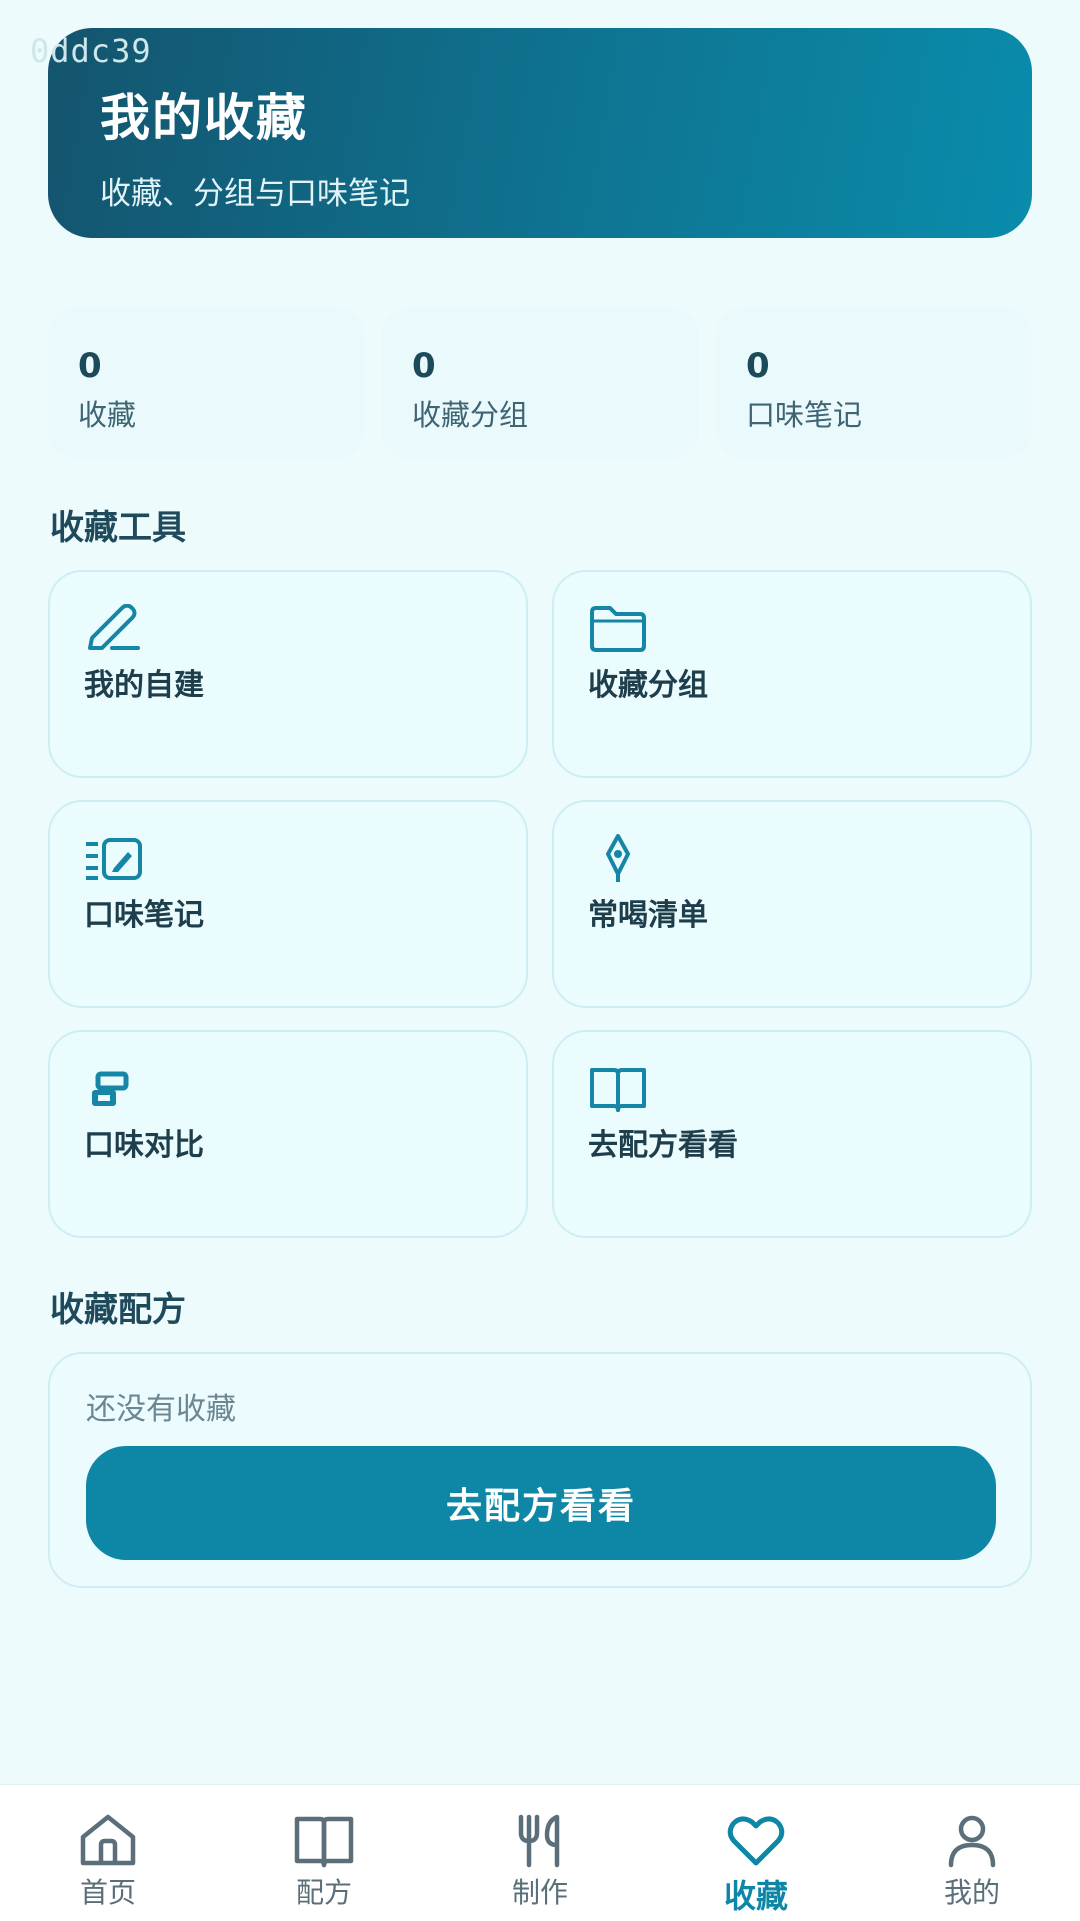 The height and width of the screenshot is (1921, 1080). I want to click on favorites-card: 还没有收藏 去配方看看, so click(540, 1470).